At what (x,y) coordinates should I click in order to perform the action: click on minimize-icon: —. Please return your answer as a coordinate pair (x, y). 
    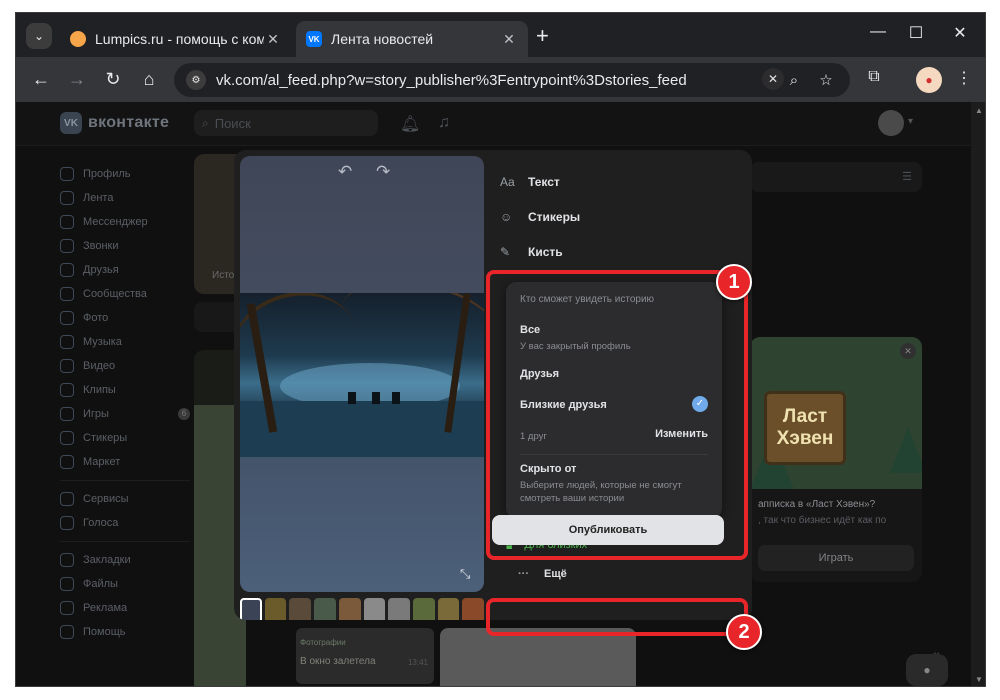
    Looking at the image, I should click on (878, 32).